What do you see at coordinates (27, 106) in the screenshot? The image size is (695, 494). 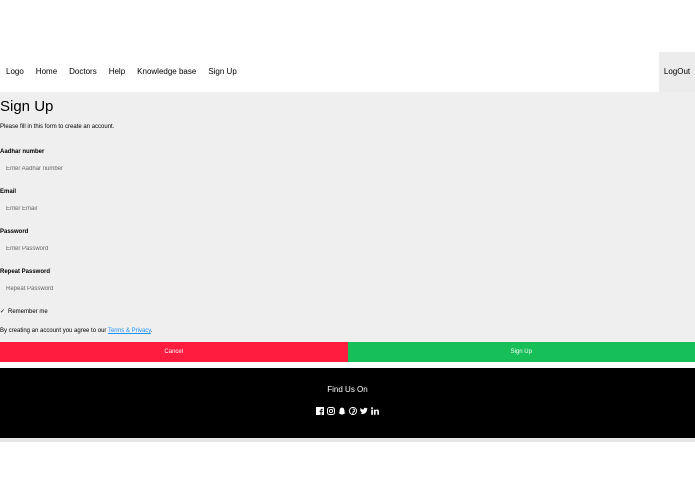 I see `page-title: Sign Up` at bounding box center [27, 106].